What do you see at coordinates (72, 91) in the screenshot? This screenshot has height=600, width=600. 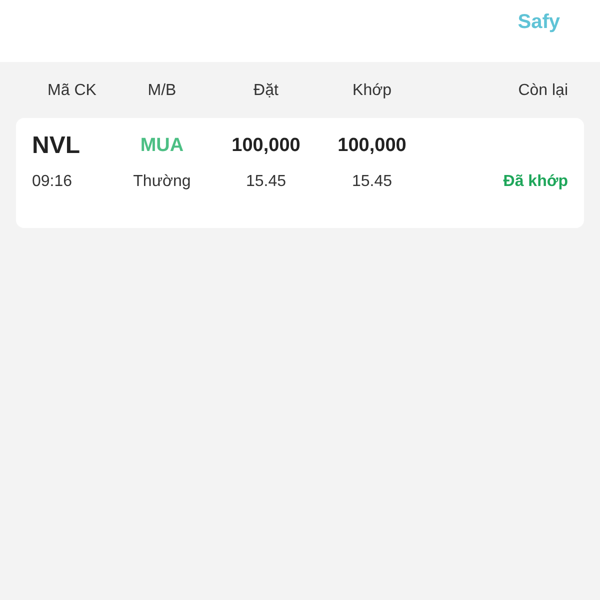 I see `column-header: Mã CK` at bounding box center [72, 91].